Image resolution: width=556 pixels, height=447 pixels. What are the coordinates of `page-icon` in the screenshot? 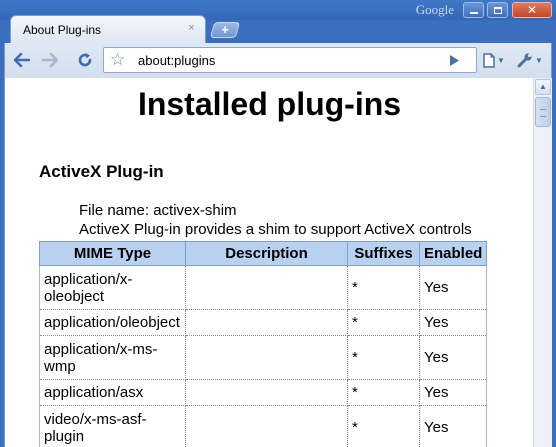 It's located at (489, 60).